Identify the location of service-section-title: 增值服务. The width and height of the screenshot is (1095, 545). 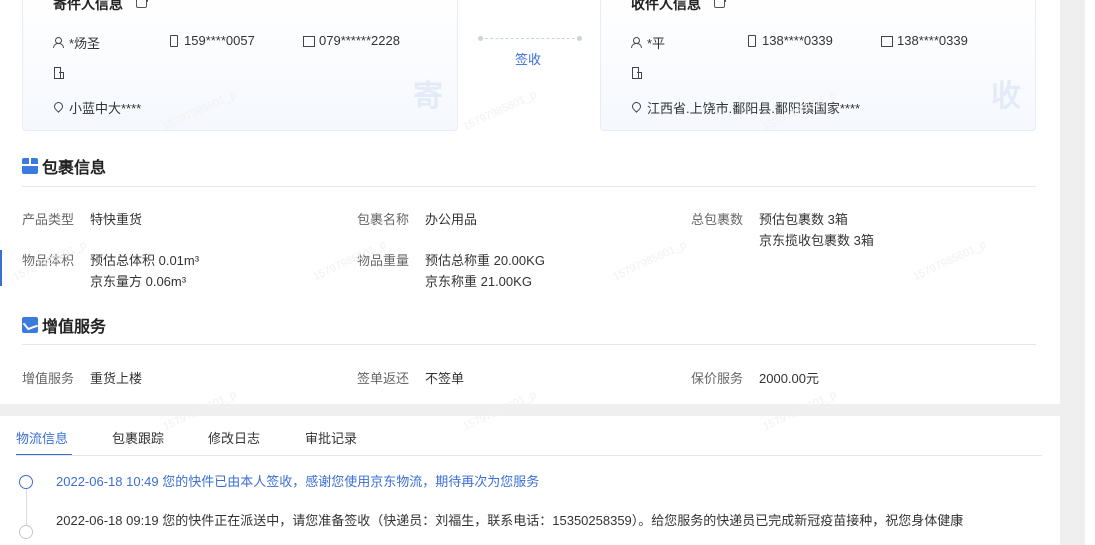
(64, 325).